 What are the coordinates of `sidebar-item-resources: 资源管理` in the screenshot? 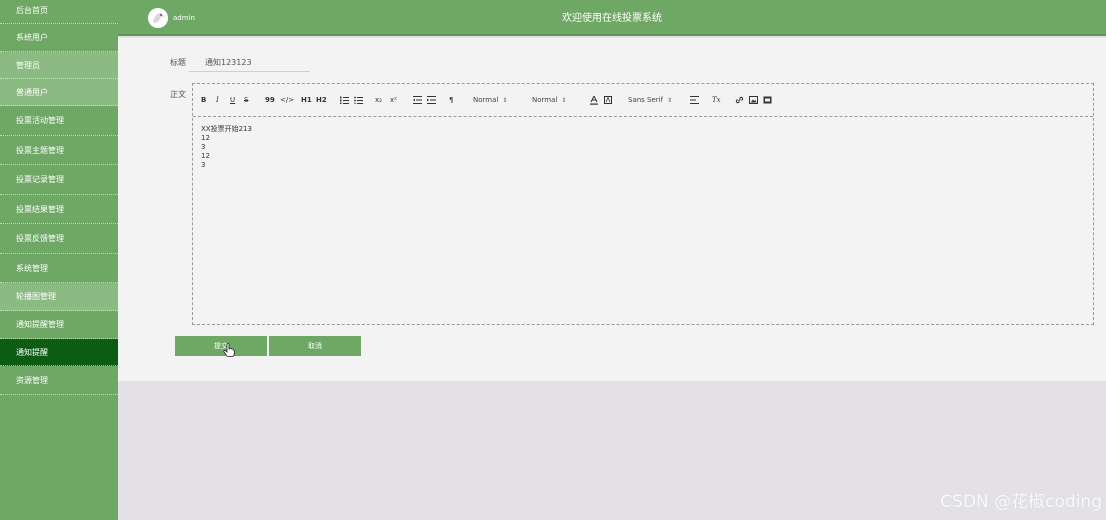 It's located at (59, 380).